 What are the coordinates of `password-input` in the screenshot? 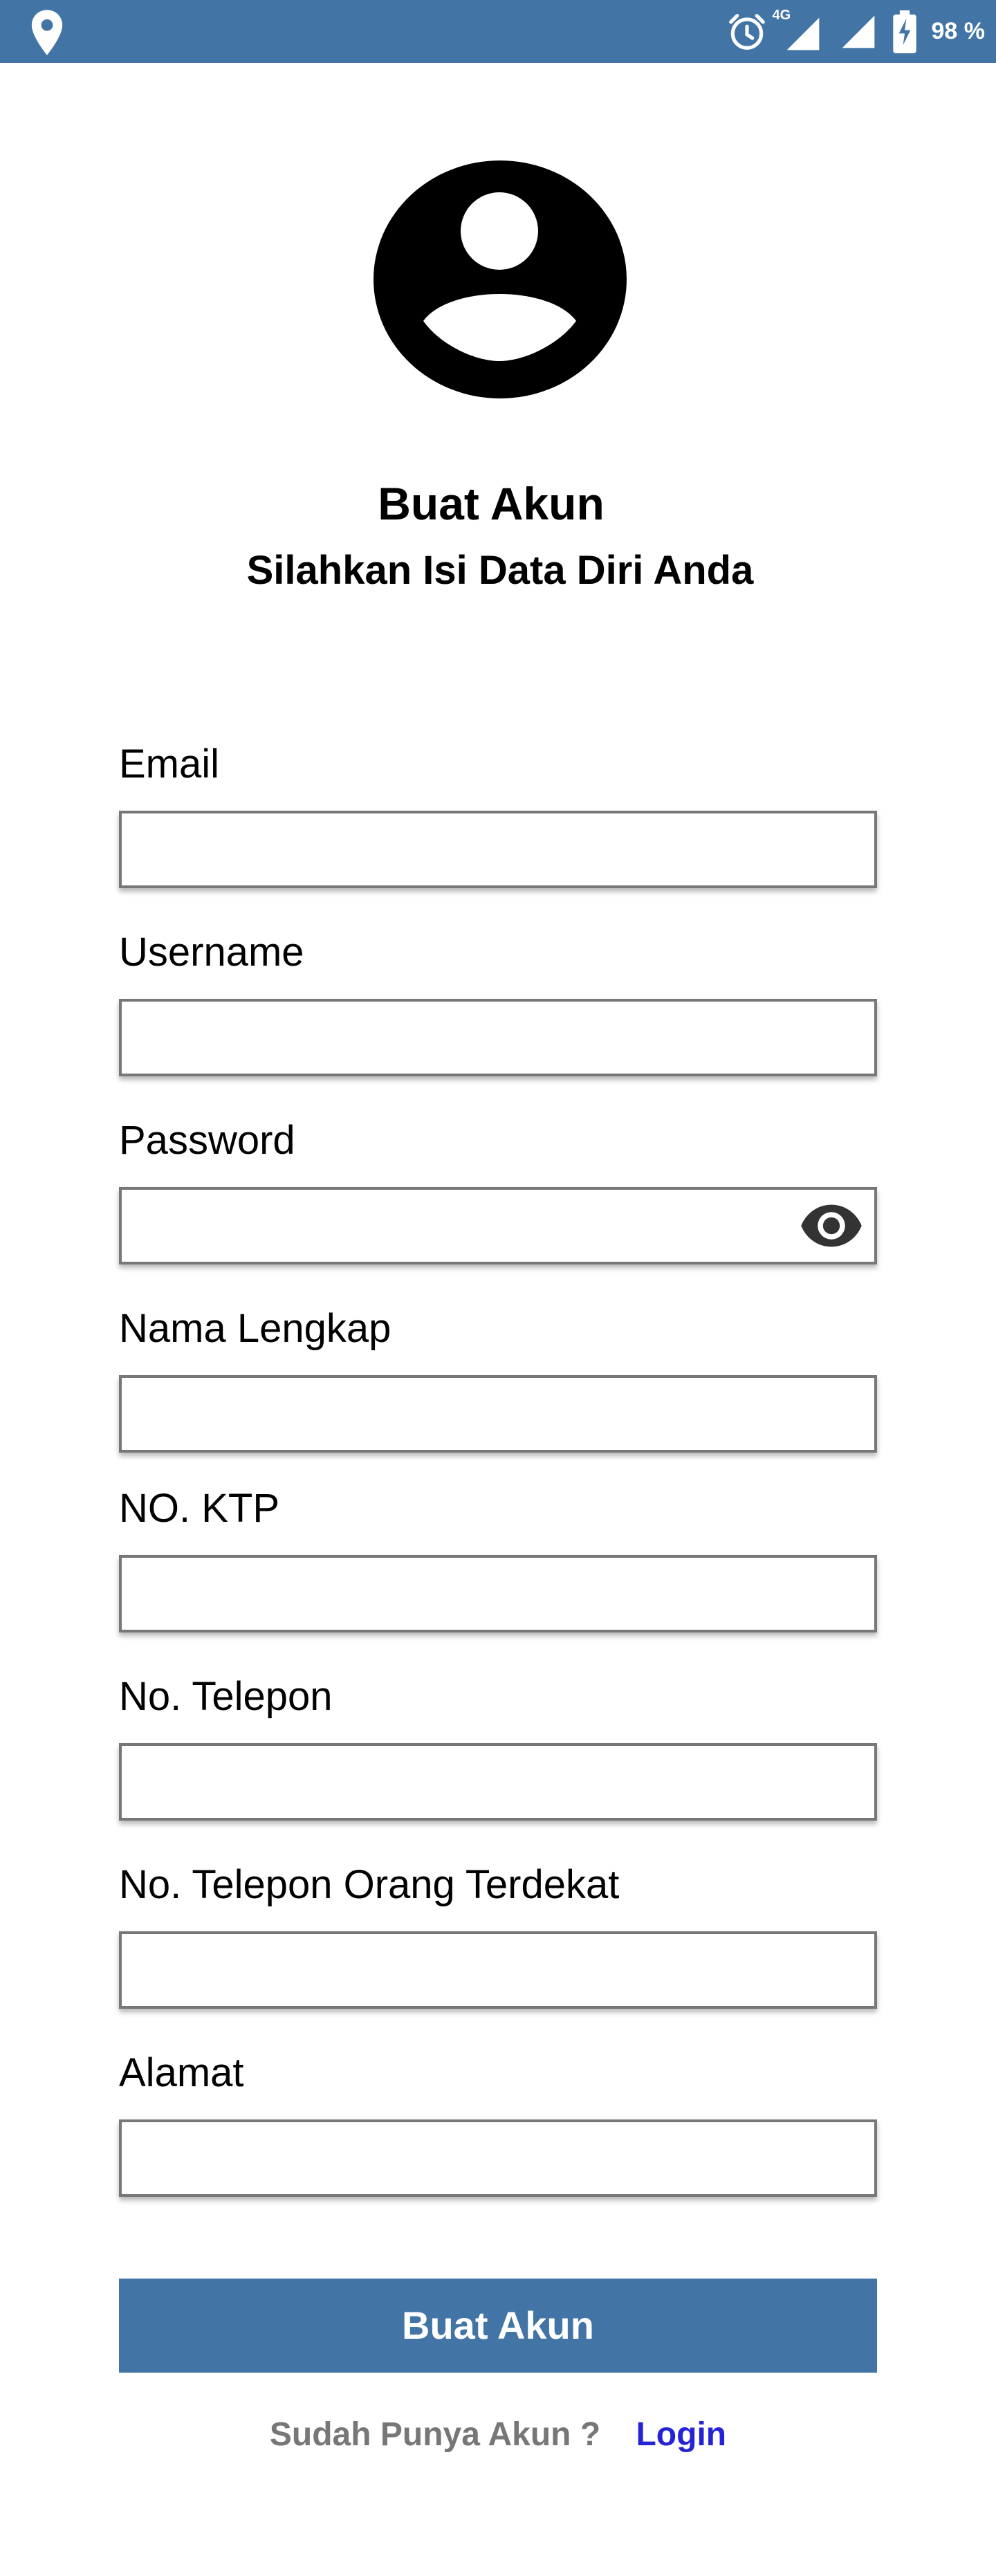 It's located at (498, 1226).